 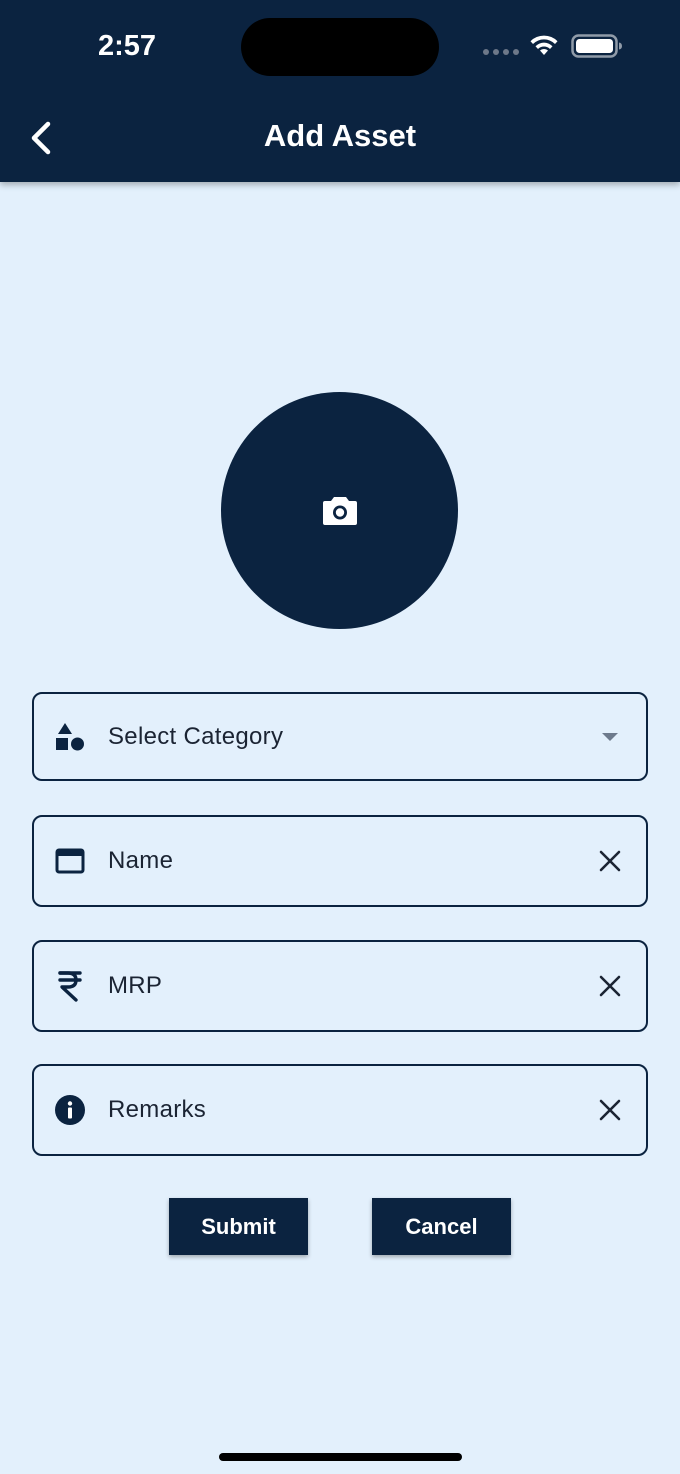 What do you see at coordinates (544, 45) in the screenshot?
I see `wifi-icon` at bounding box center [544, 45].